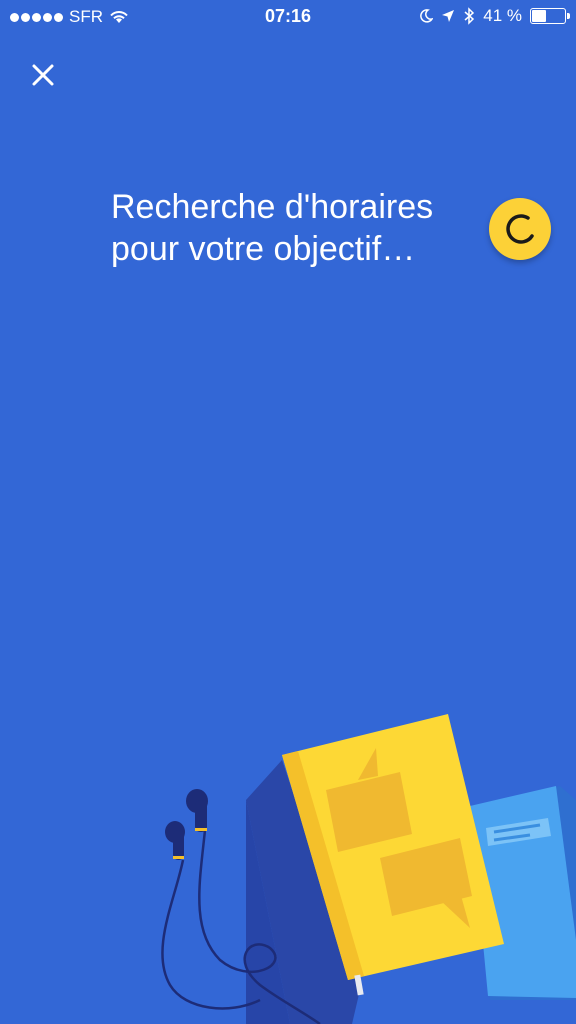 The width and height of the screenshot is (576, 1024). What do you see at coordinates (448, 16) in the screenshot?
I see `location-arrow-icon` at bounding box center [448, 16].